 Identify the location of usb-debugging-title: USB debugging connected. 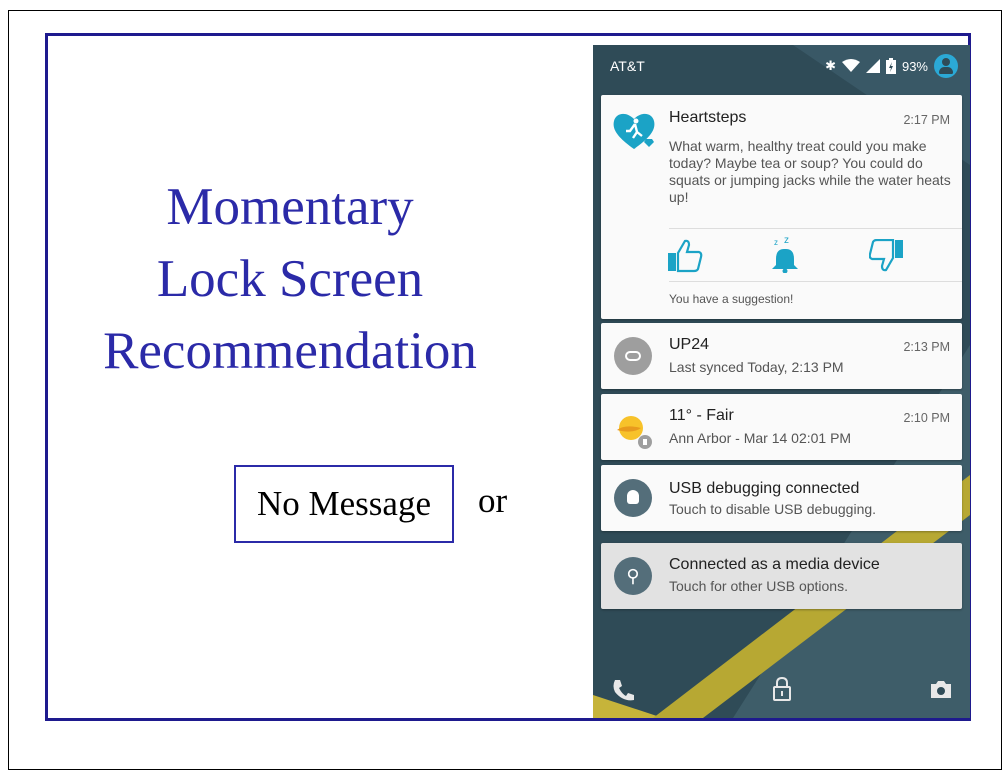
(764, 488).